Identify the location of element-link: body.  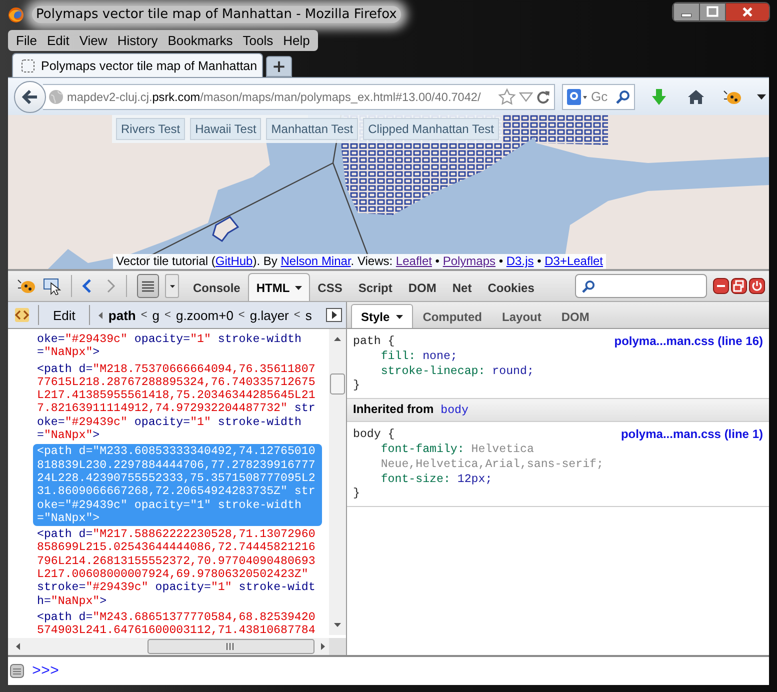
(454, 410).